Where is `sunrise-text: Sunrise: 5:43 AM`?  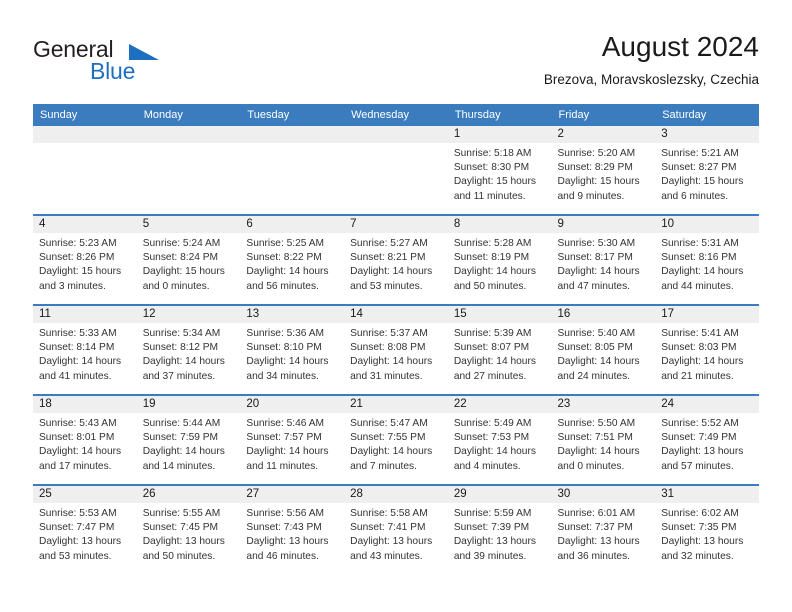 sunrise-text: Sunrise: 5:43 AM is located at coordinates (78, 423).